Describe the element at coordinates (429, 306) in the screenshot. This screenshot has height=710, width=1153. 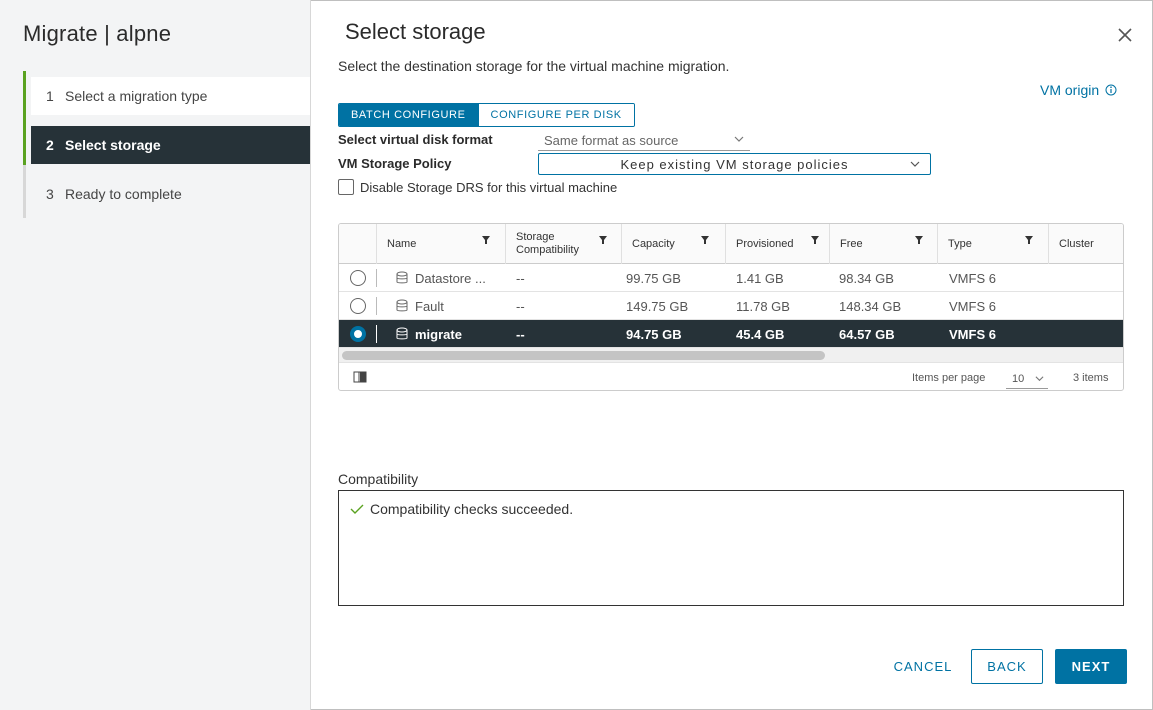
I see `cell-name-text: Fault` at that location.